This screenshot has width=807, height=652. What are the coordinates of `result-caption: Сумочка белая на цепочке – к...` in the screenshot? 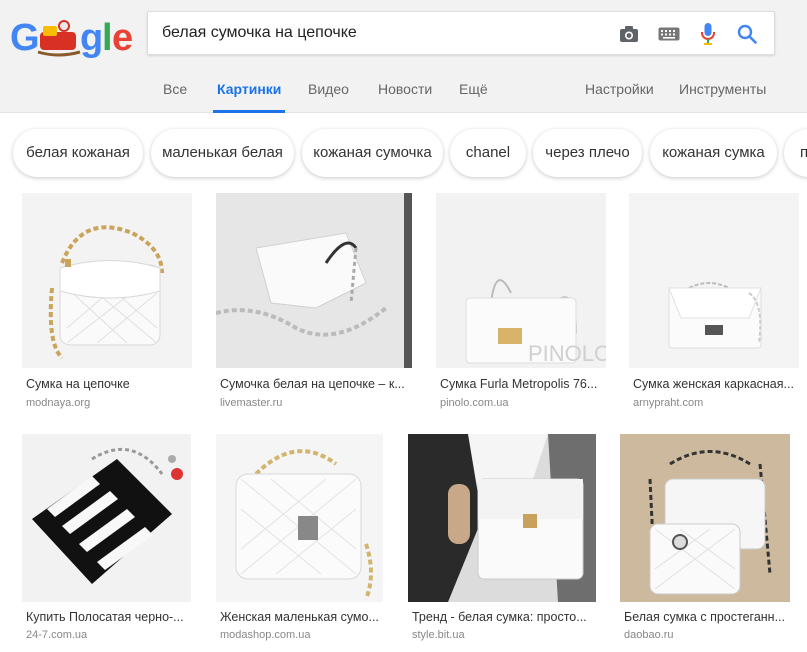 It's located at (312, 384).